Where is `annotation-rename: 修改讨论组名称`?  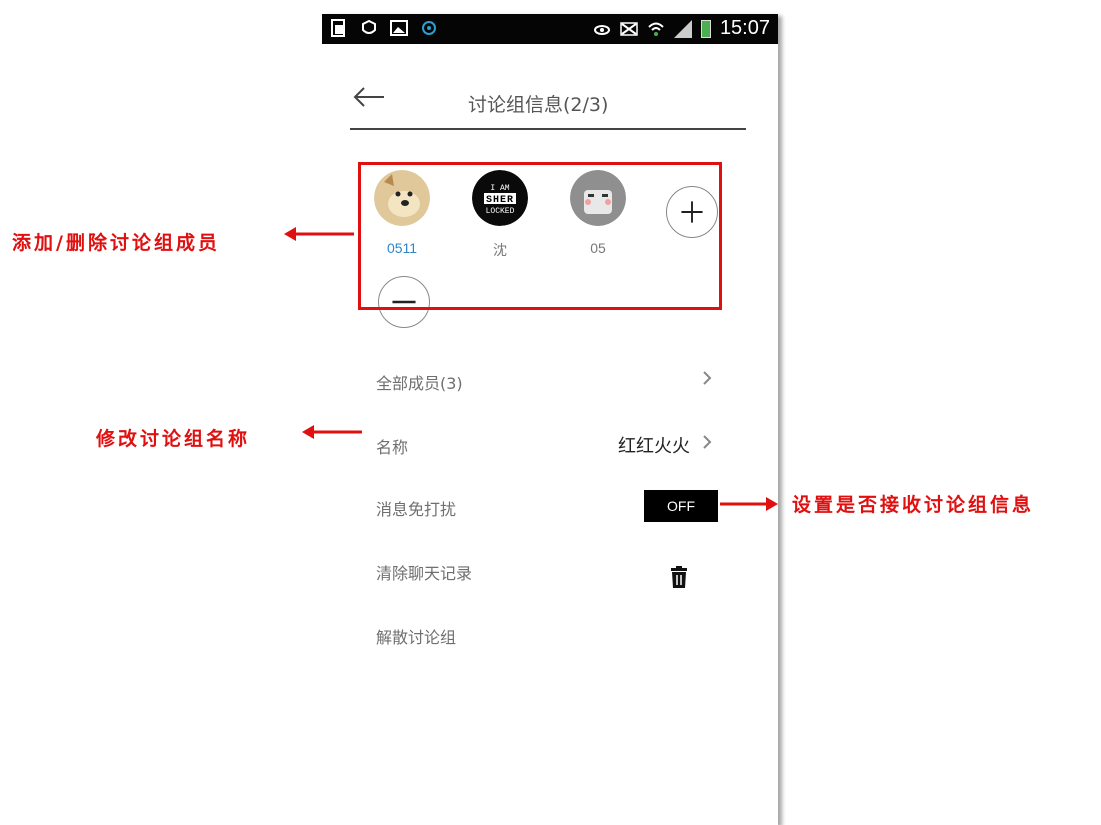
annotation-rename: 修改讨论组名称 is located at coordinates (173, 439).